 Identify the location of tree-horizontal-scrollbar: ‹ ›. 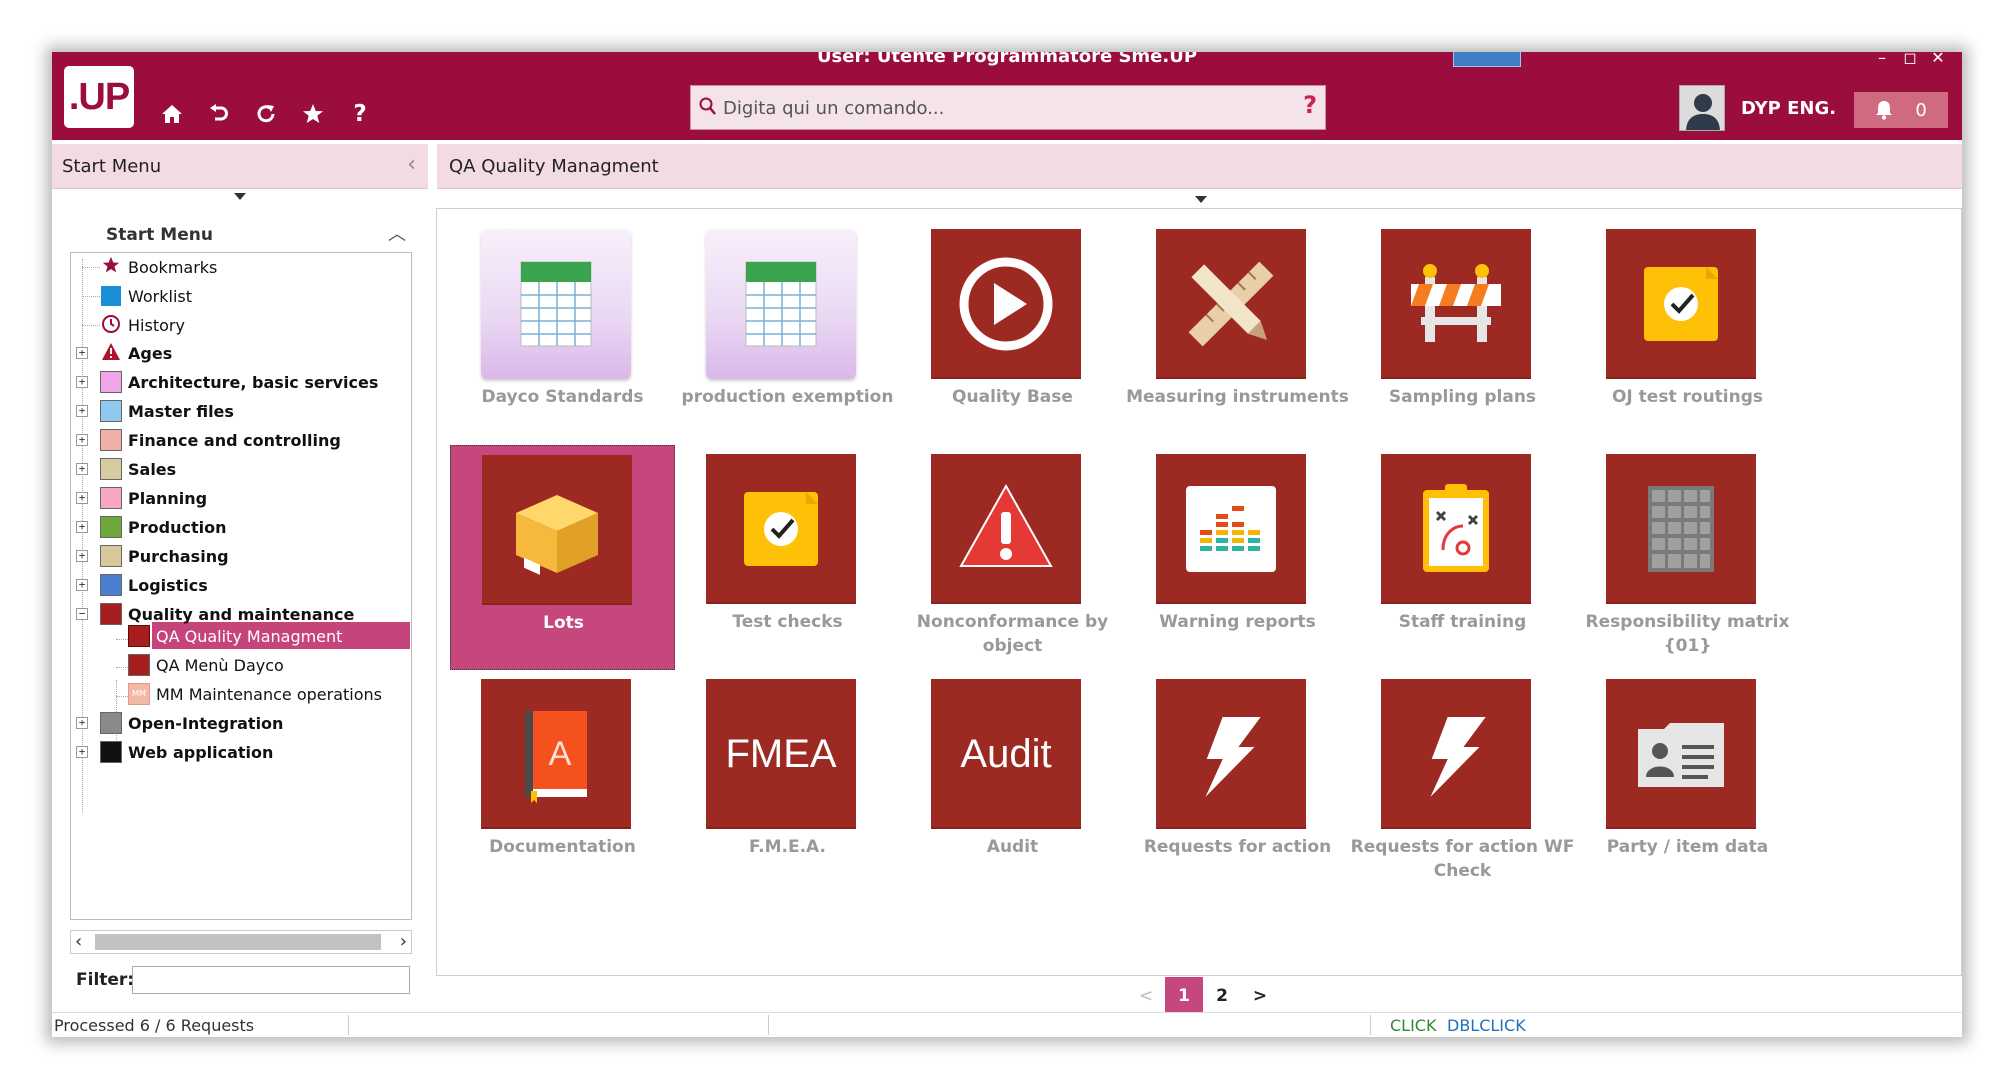
(241, 942).